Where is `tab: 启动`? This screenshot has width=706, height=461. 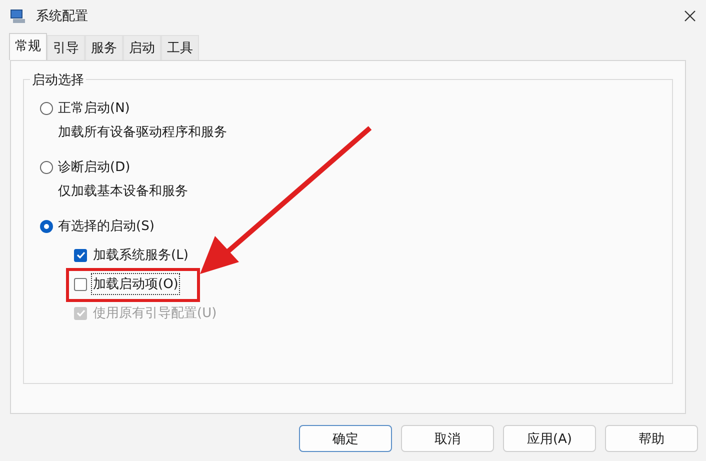 tab: 启动 is located at coordinates (142, 47).